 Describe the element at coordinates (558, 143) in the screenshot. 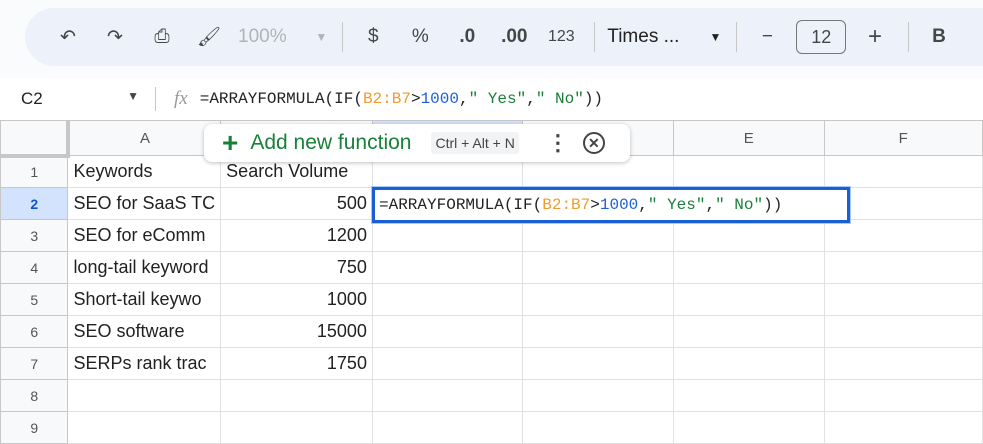

I see `more-options-icon: ⋮` at that location.